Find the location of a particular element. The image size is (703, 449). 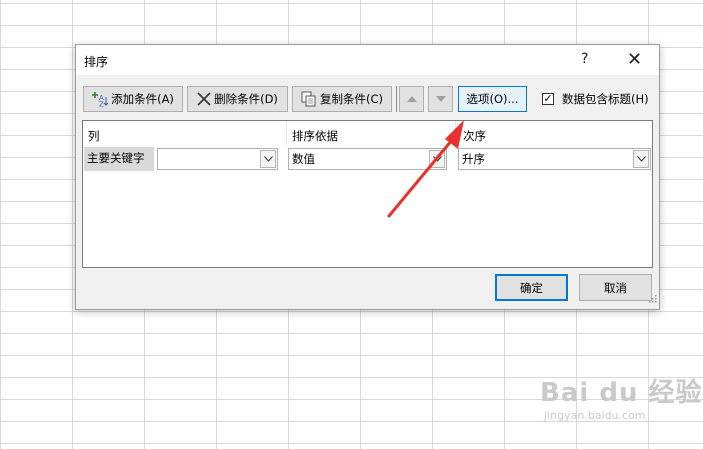

help-button: ? is located at coordinates (584, 59).